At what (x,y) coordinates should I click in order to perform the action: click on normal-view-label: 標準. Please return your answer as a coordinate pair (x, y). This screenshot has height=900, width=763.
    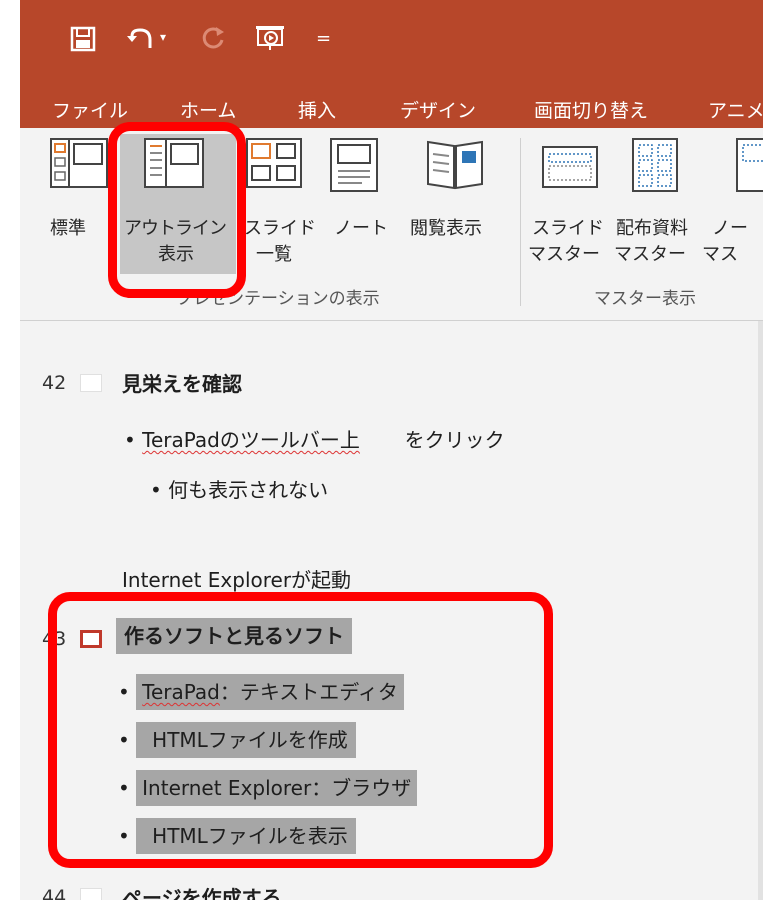
    Looking at the image, I should click on (68, 228).